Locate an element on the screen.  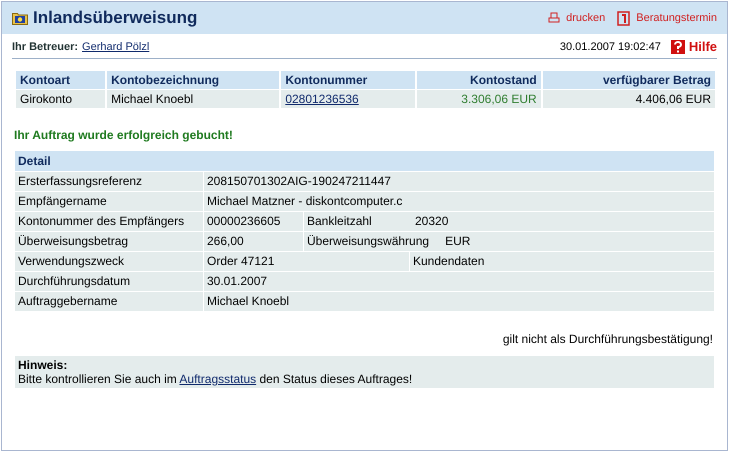
field-label: Ersterfassungsreferenz is located at coordinates (109, 181).